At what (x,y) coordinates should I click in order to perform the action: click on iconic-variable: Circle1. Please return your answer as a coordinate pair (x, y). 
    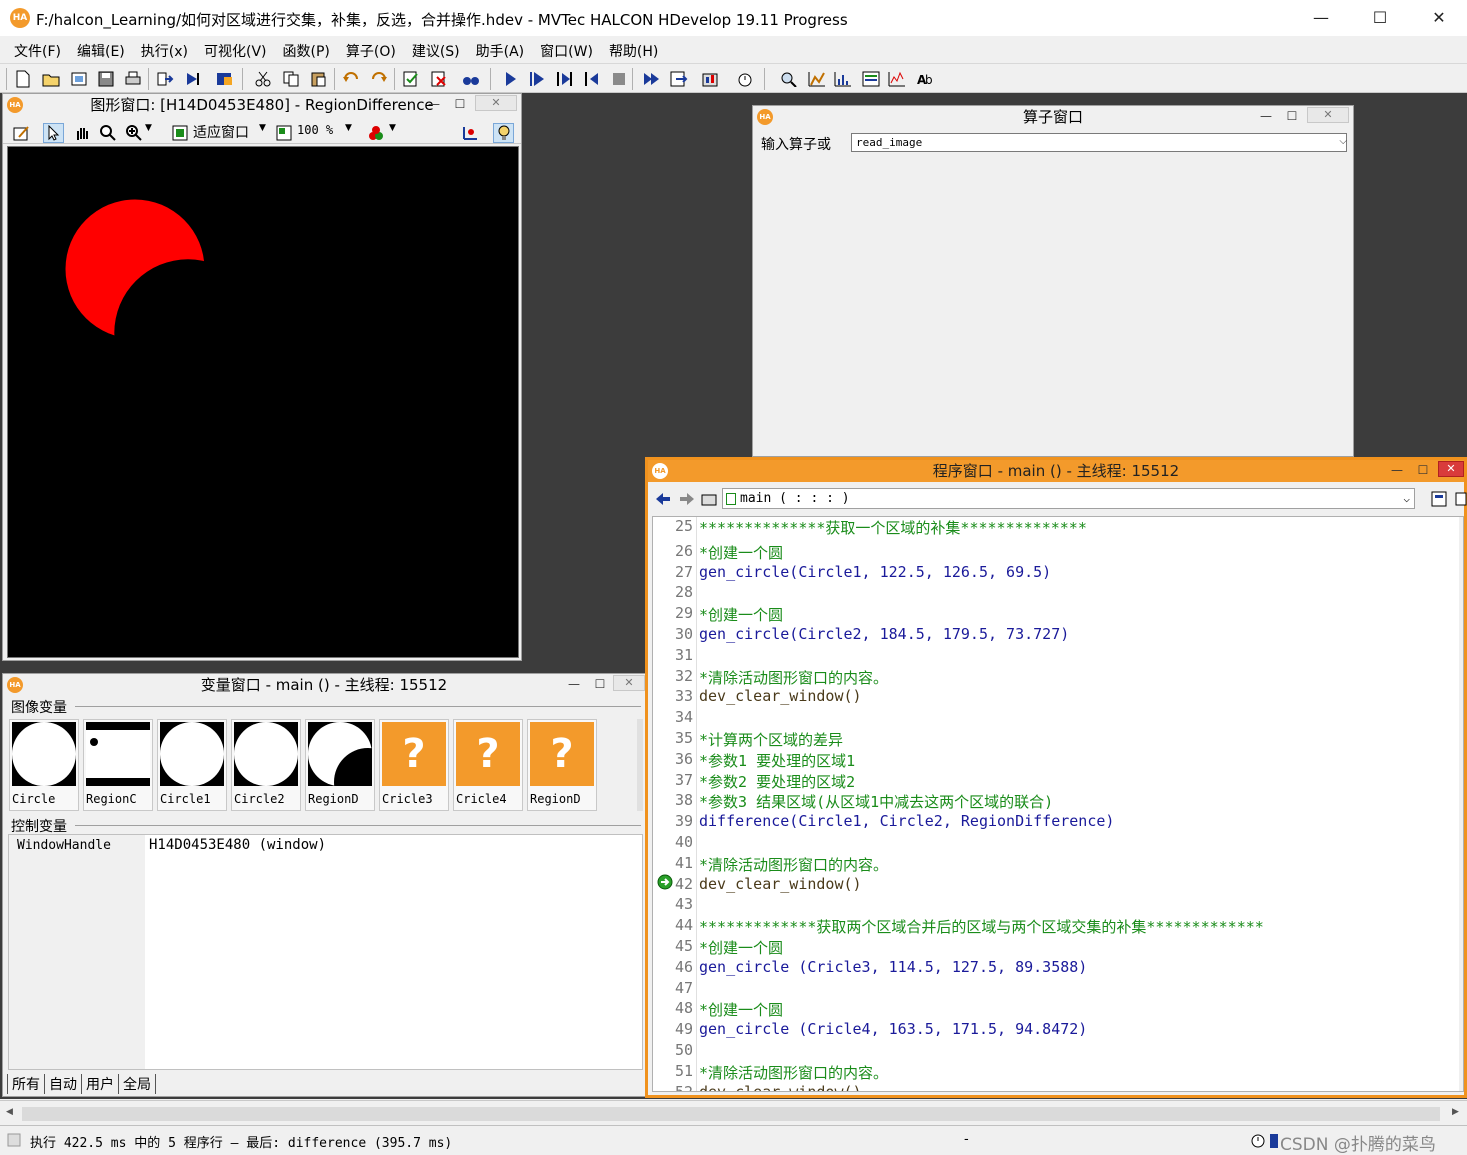
    Looking at the image, I should click on (192, 765).